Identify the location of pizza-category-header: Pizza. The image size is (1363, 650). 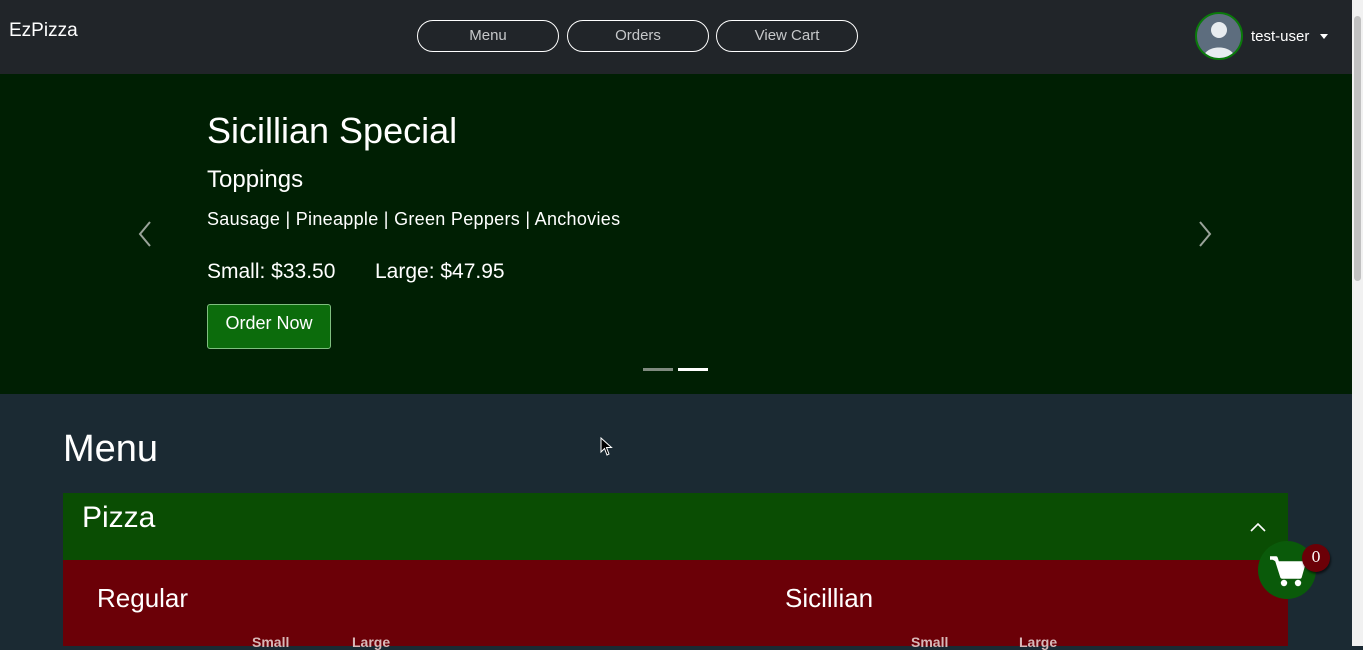
(675, 526).